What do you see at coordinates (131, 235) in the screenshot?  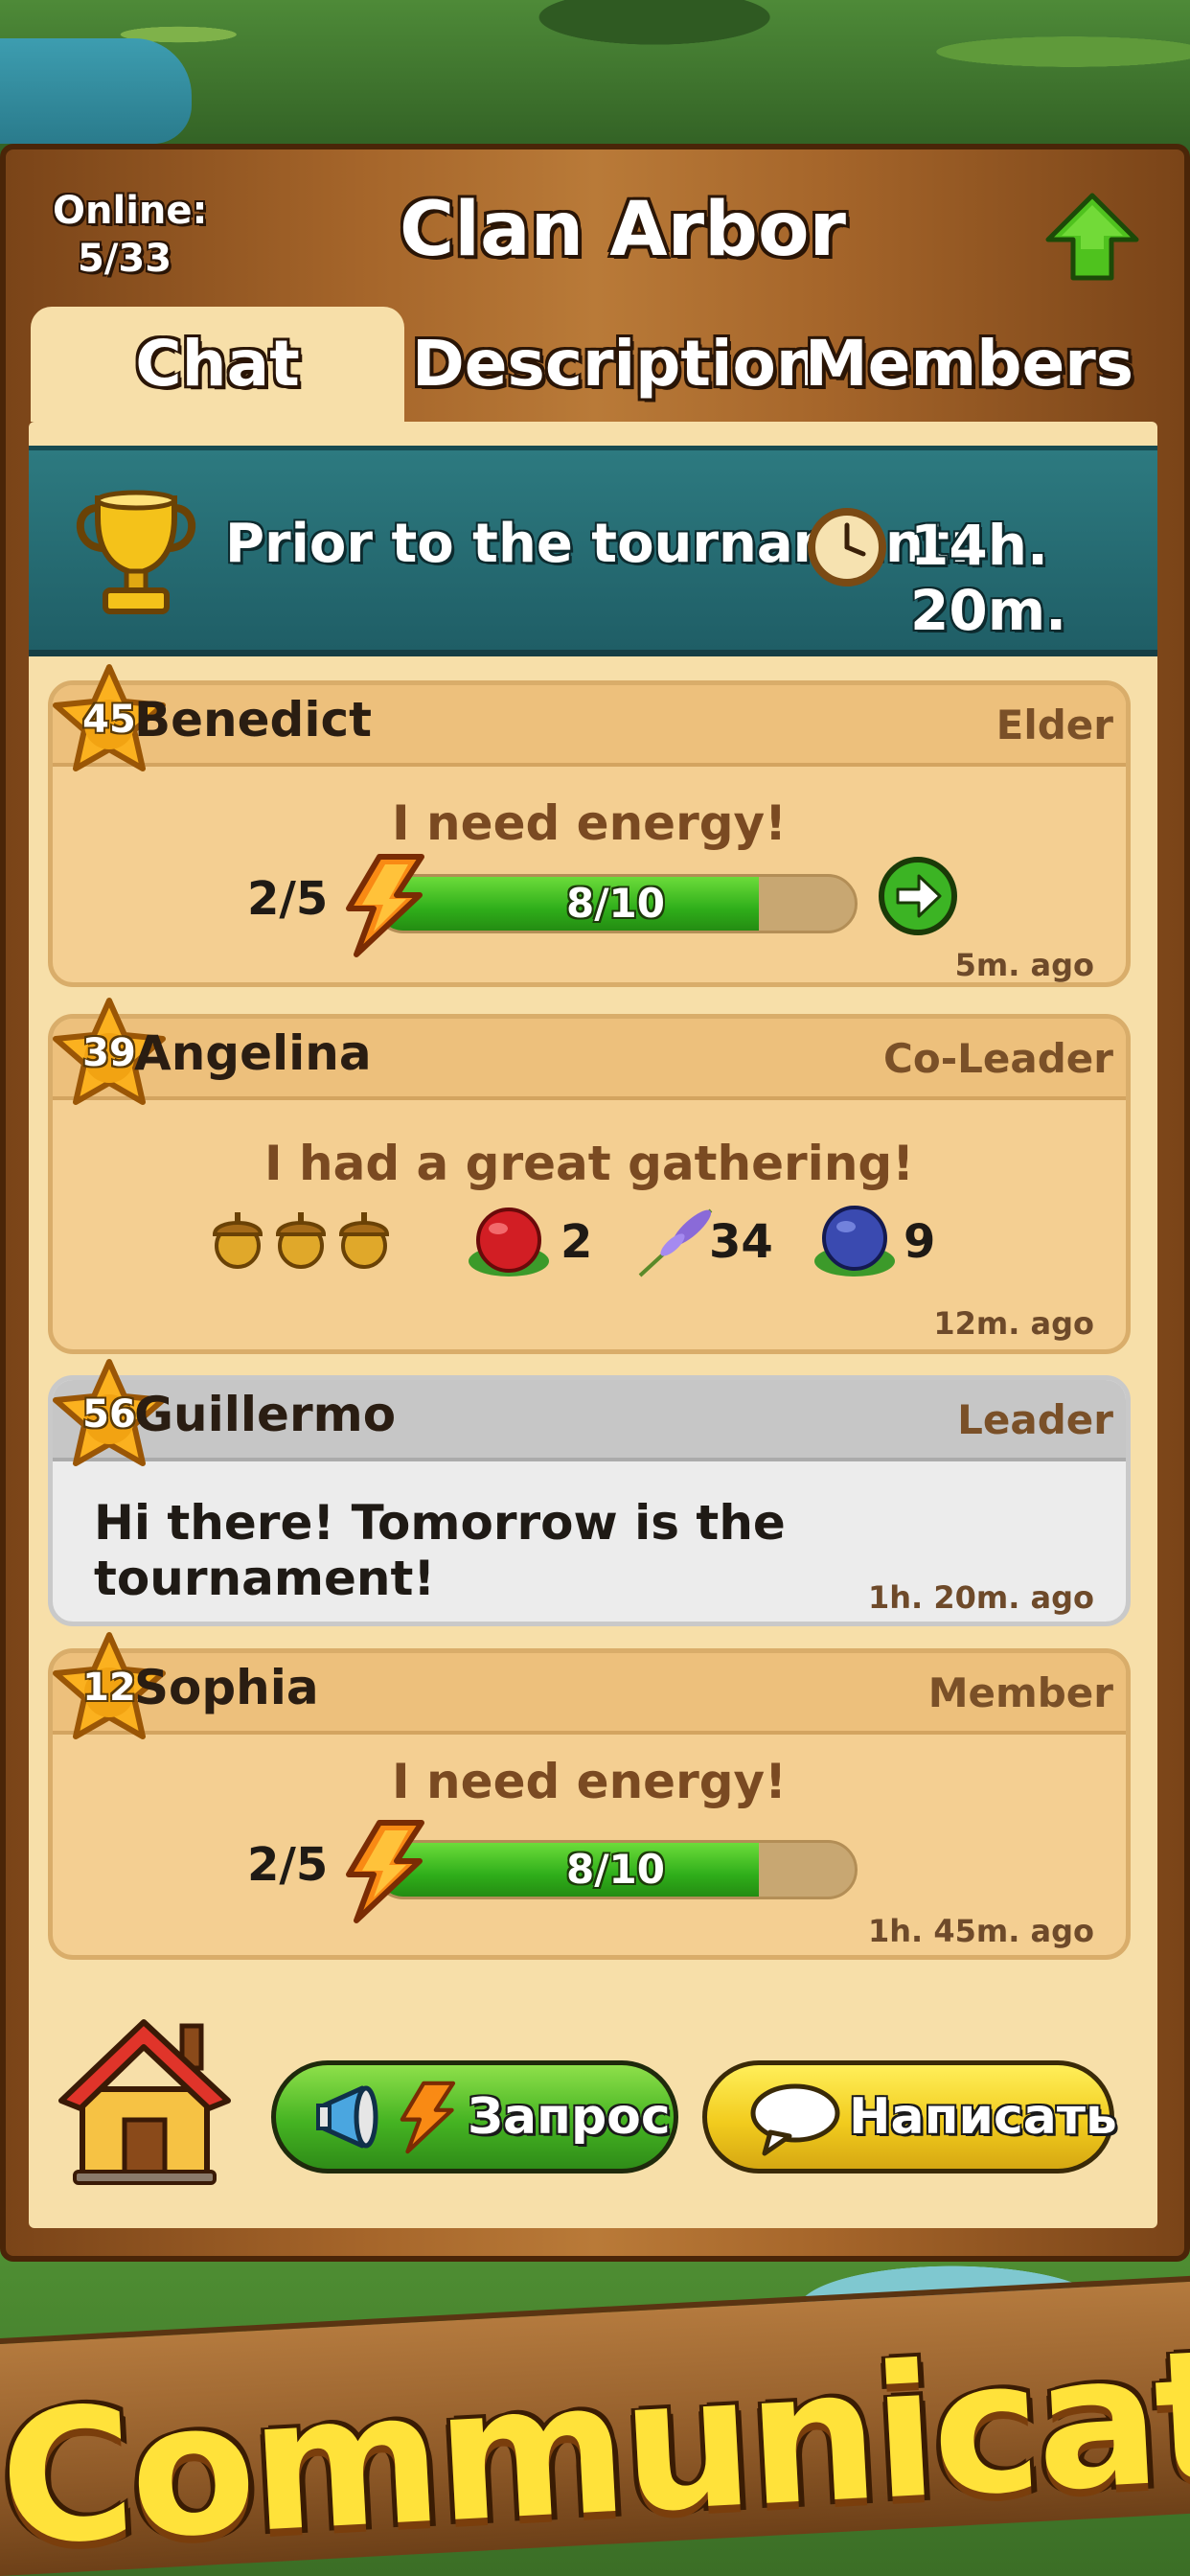 I see `online-status: Online: 5/33` at bounding box center [131, 235].